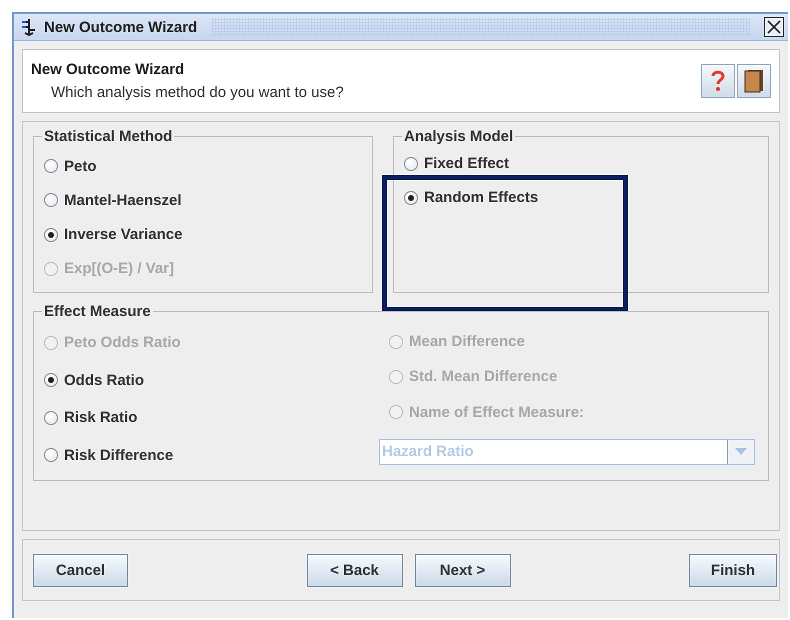  Describe the element at coordinates (733, 570) in the screenshot. I see `wizard-button: Finish` at that location.